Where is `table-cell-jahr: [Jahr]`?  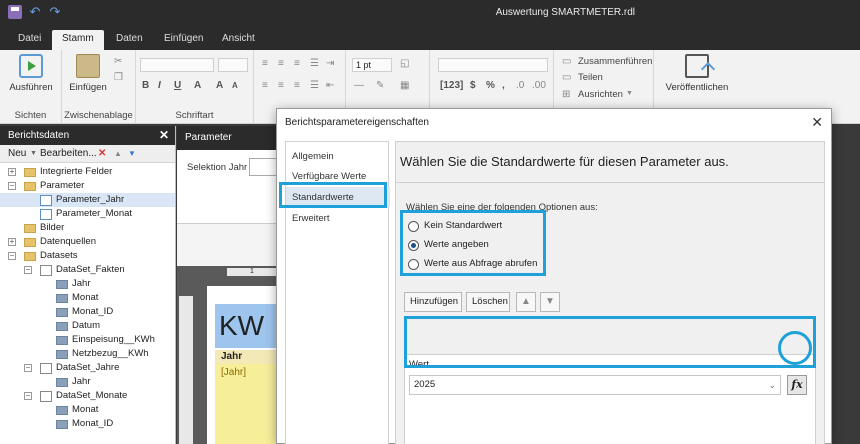
table-cell-jahr: [Jahr] is located at coordinates (246, 404).